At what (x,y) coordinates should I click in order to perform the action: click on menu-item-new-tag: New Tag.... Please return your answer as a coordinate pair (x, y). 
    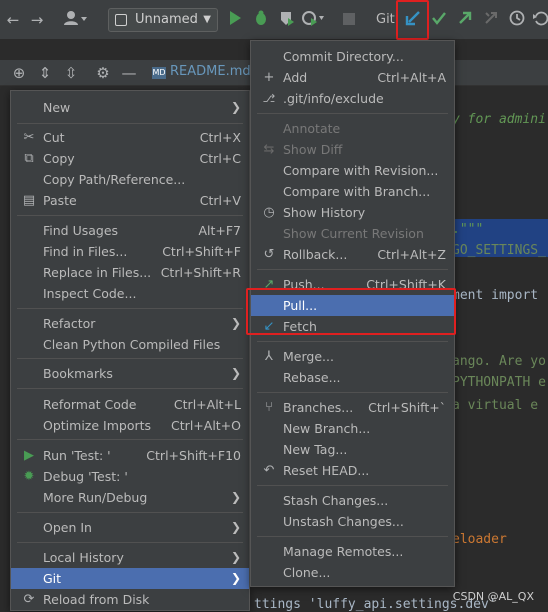
    Looking at the image, I should click on (352, 449).